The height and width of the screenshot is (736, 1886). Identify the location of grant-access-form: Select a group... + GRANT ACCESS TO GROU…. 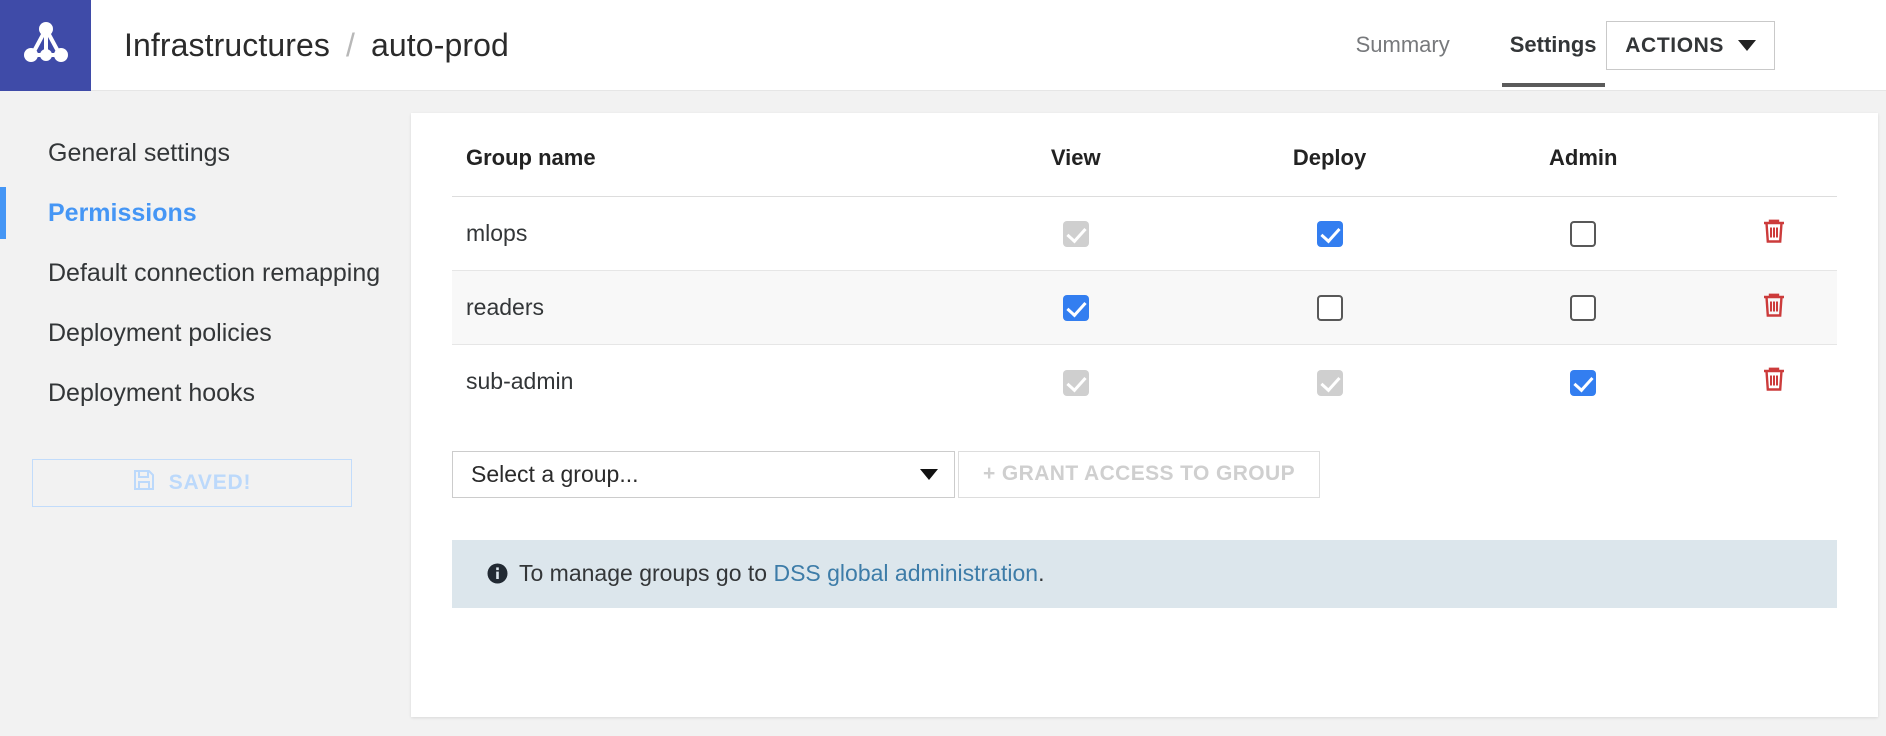
(1144, 474).